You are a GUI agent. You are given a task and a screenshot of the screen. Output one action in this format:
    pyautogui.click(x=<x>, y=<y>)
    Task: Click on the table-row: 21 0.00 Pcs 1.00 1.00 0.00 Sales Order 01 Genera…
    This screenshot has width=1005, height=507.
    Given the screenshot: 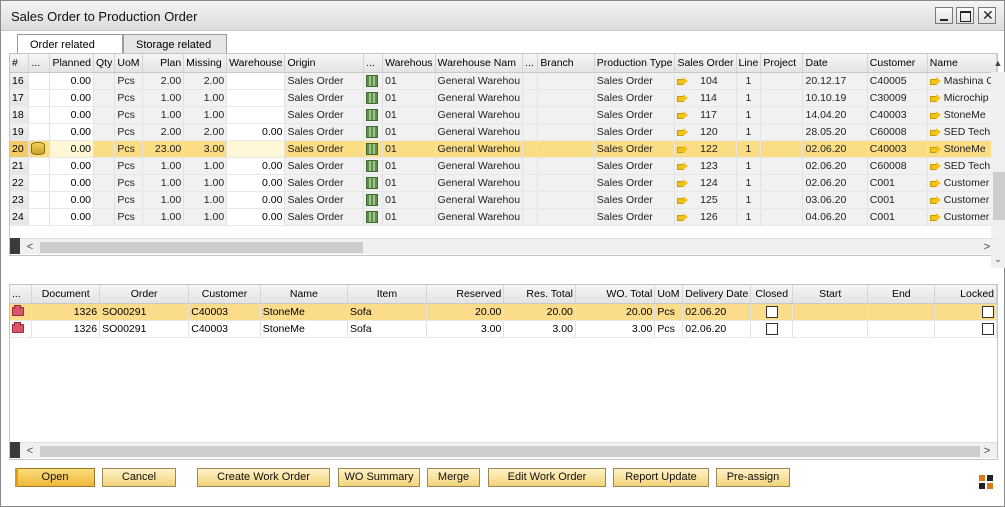 What is the action you would take?
    pyautogui.click(x=504, y=166)
    